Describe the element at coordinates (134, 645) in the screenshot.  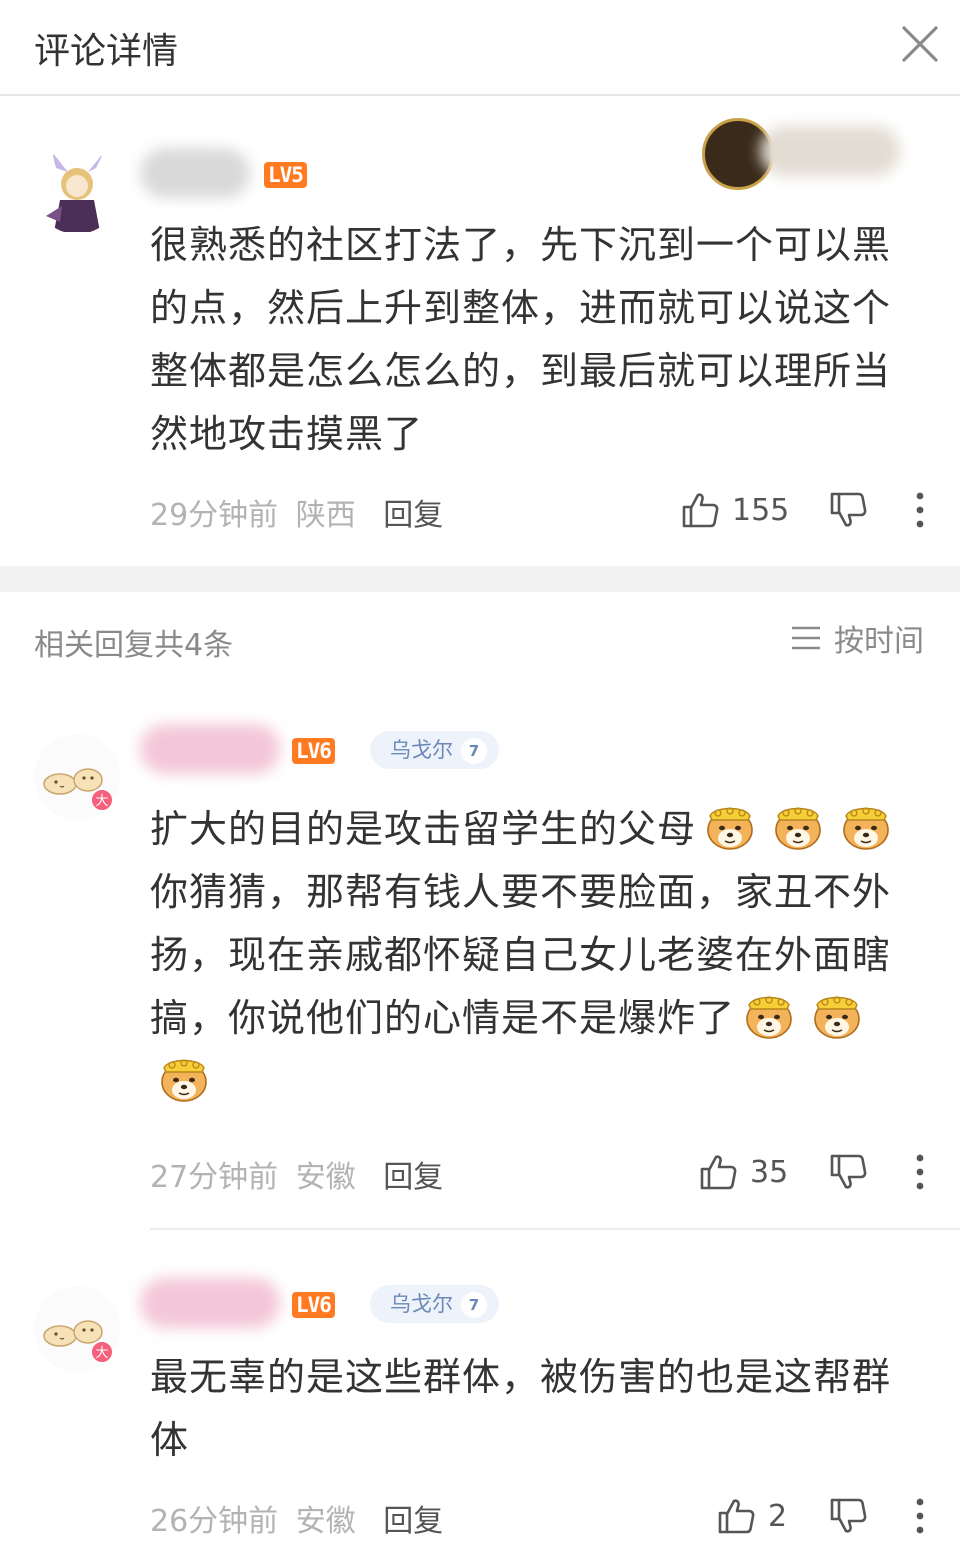
I see `replies-count: 相关回复共4条` at that location.